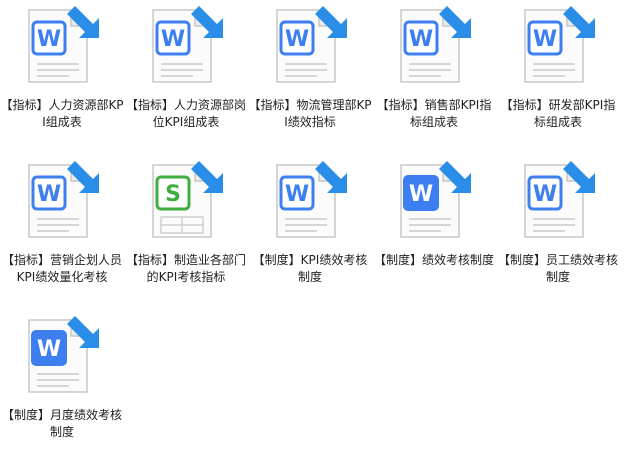  What do you see at coordinates (185, 268) in the screenshot?
I see `file-name-label: 【指标】制造业各部门的KPI考核指标` at bounding box center [185, 268].